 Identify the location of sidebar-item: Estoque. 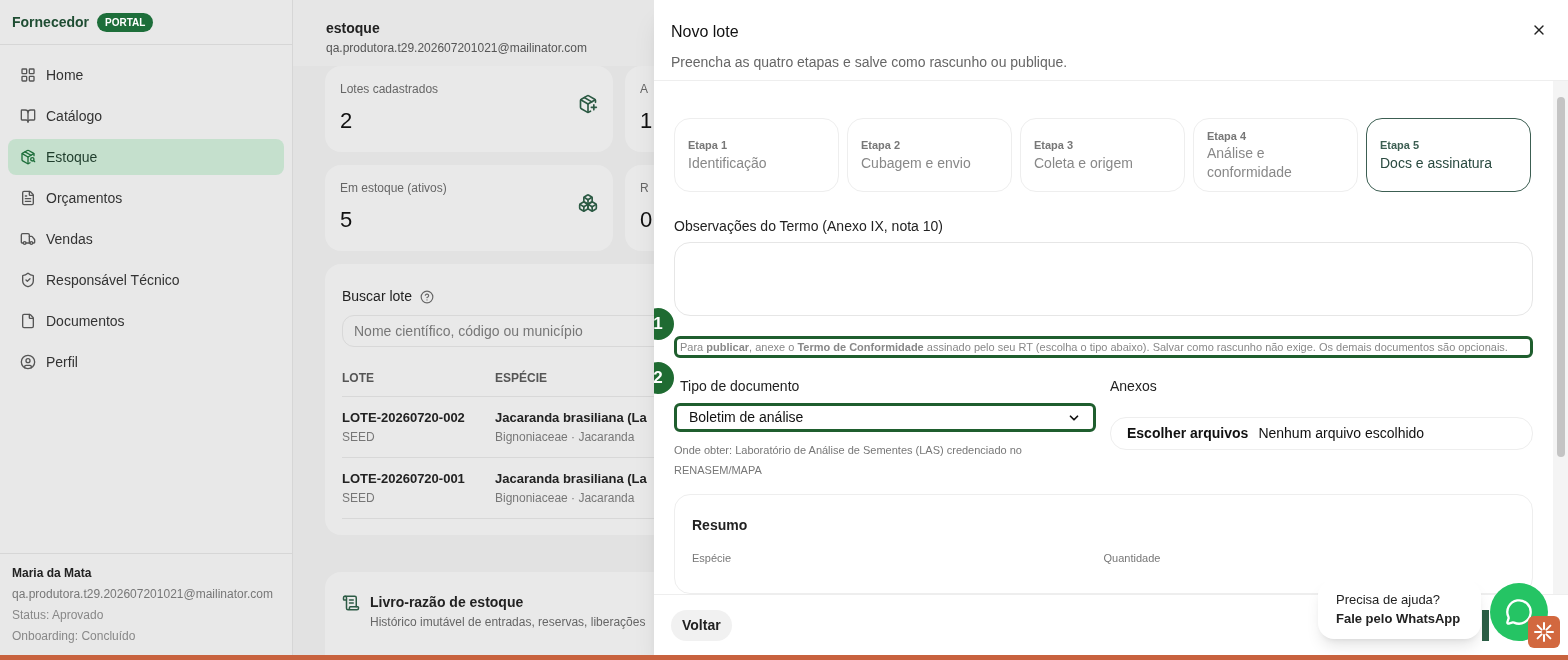
(146, 157).